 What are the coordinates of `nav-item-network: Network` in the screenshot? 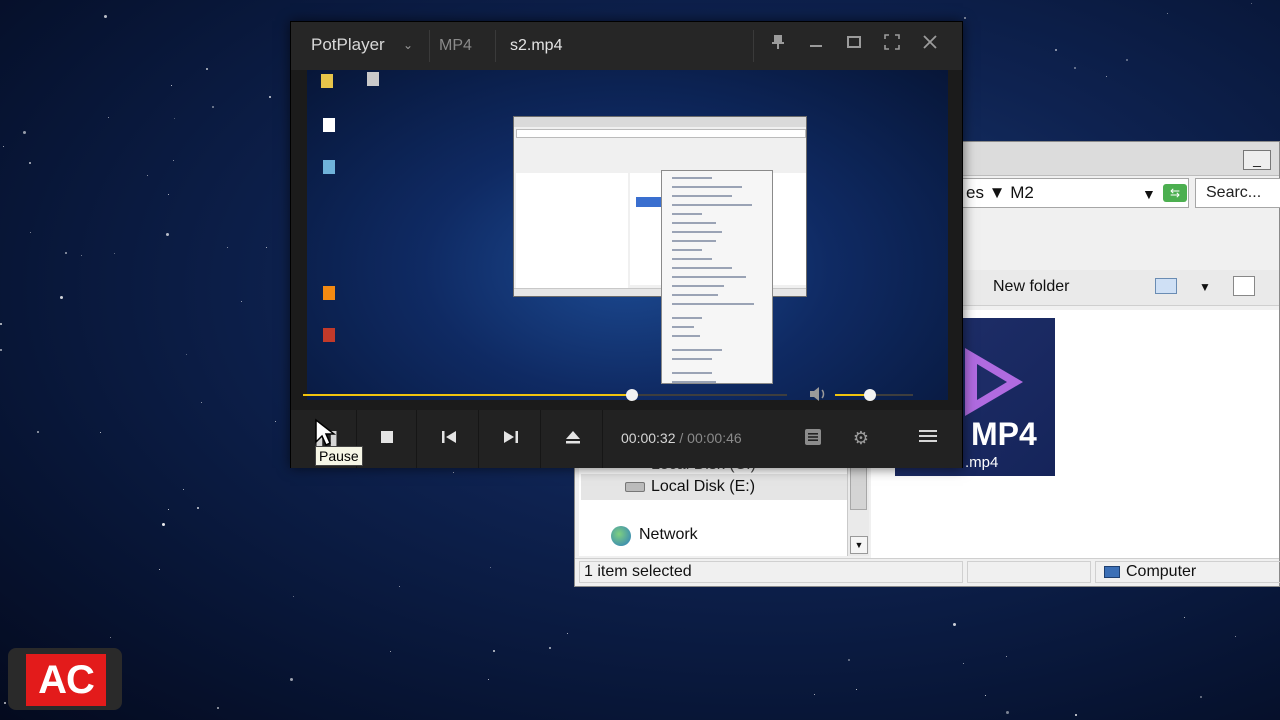 It's located at (654, 536).